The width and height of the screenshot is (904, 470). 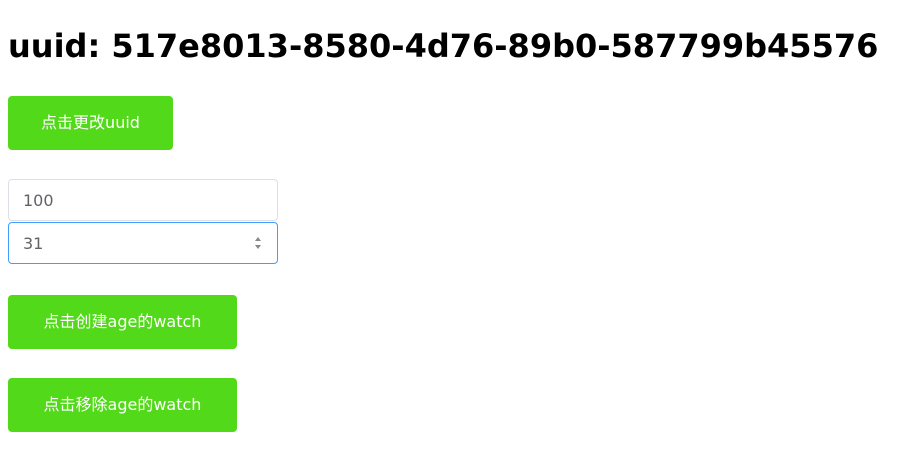 I want to click on number-spinner, so click(x=258, y=243).